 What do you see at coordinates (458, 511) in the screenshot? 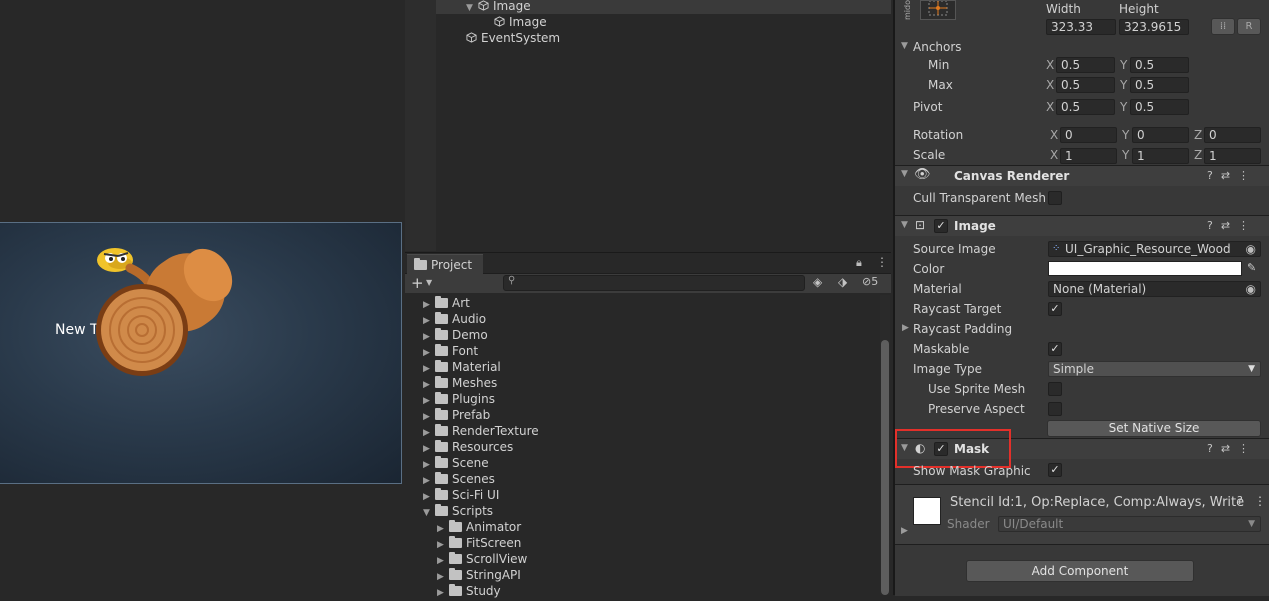
I see `project-folder-scripts: ▼ Scripts` at bounding box center [458, 511].